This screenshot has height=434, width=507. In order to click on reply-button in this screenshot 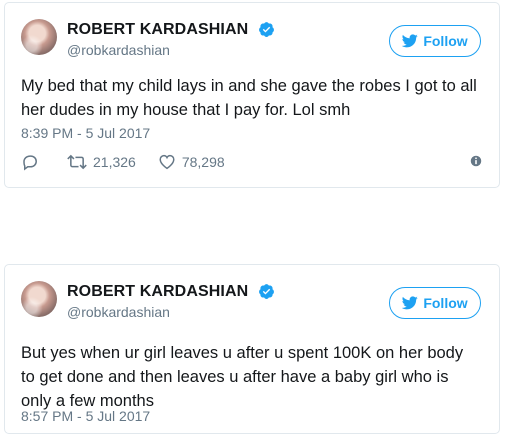, I will do `click(33, 162)`.